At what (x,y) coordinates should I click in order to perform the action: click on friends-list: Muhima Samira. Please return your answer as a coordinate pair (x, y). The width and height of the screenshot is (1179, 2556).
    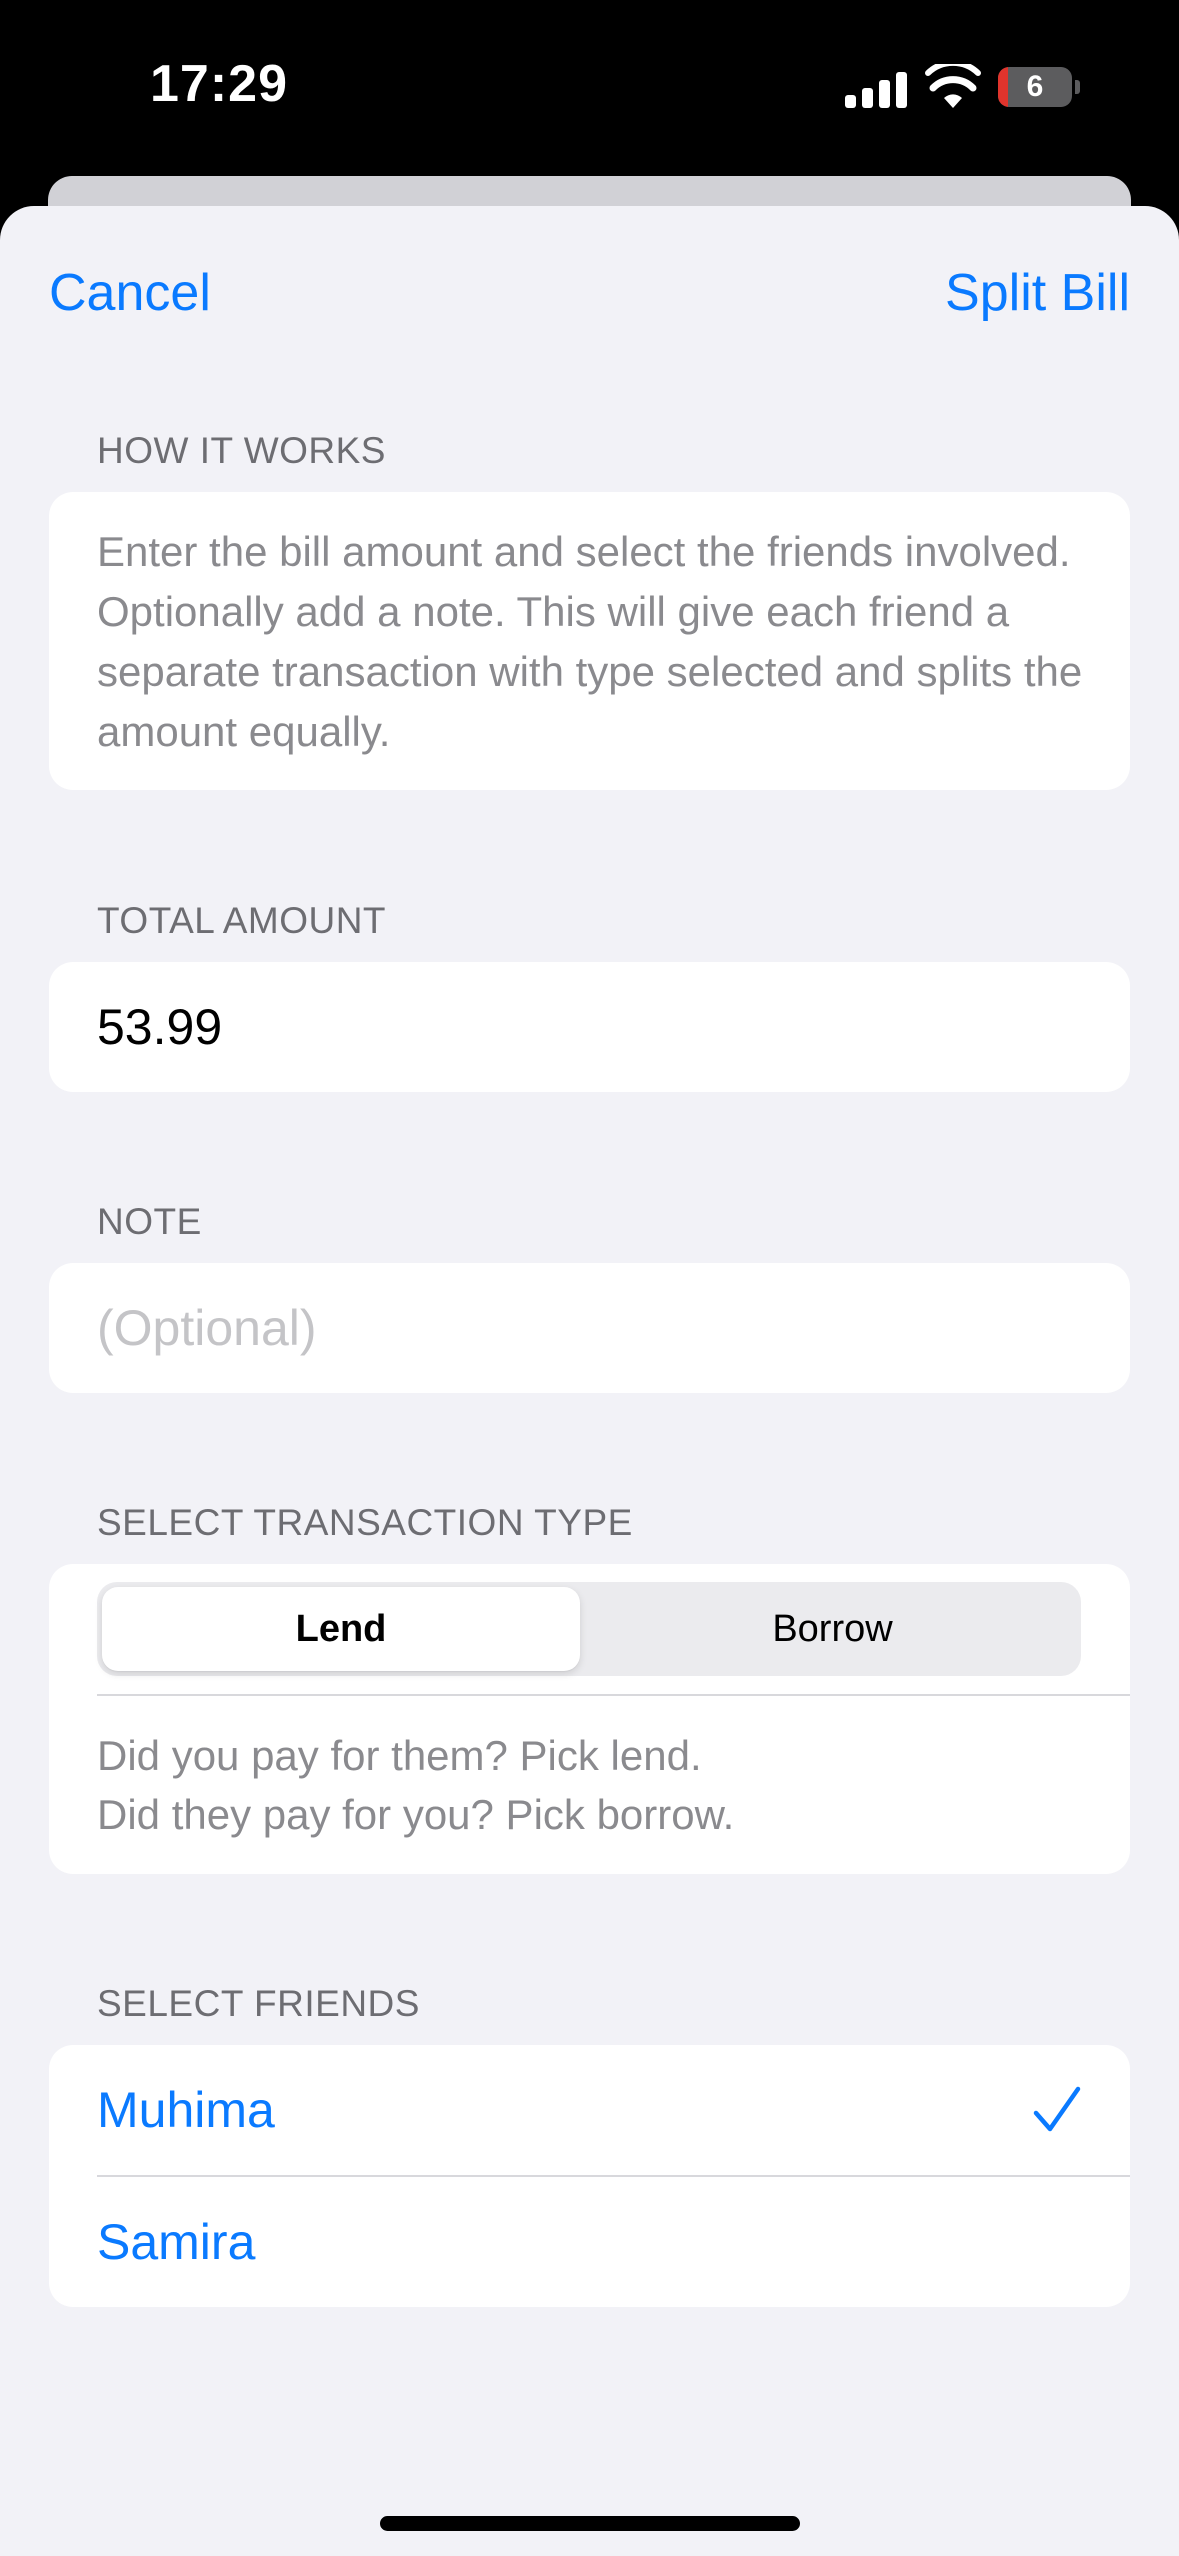
    Looking at the image, I should click on (589, 2176).